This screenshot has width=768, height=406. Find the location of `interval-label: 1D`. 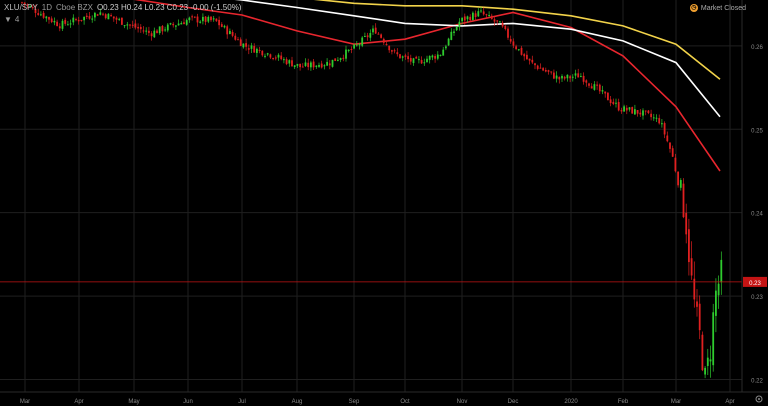

interval-label: 1D is located at coordinates (47, 7).